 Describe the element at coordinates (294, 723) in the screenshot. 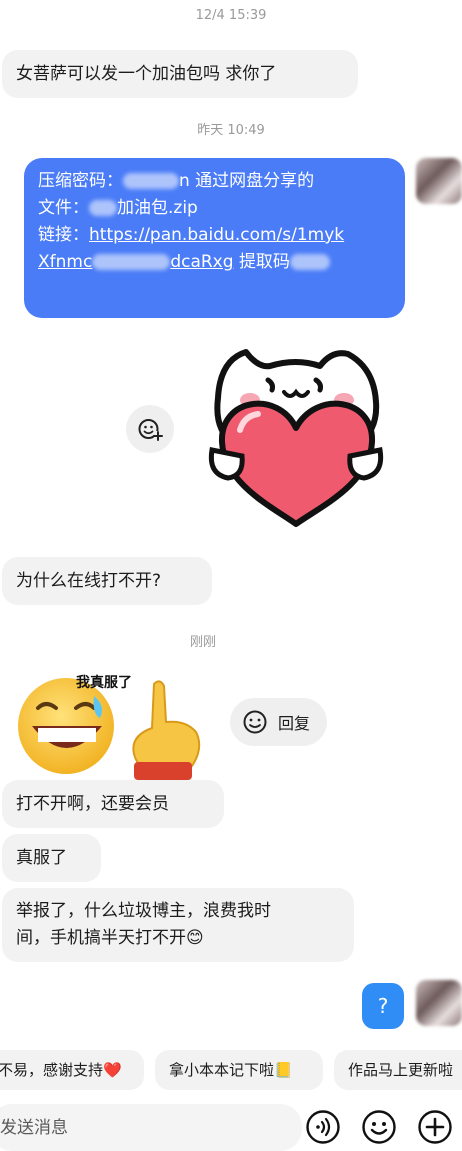

I see `reply-label: 回复` at that location.